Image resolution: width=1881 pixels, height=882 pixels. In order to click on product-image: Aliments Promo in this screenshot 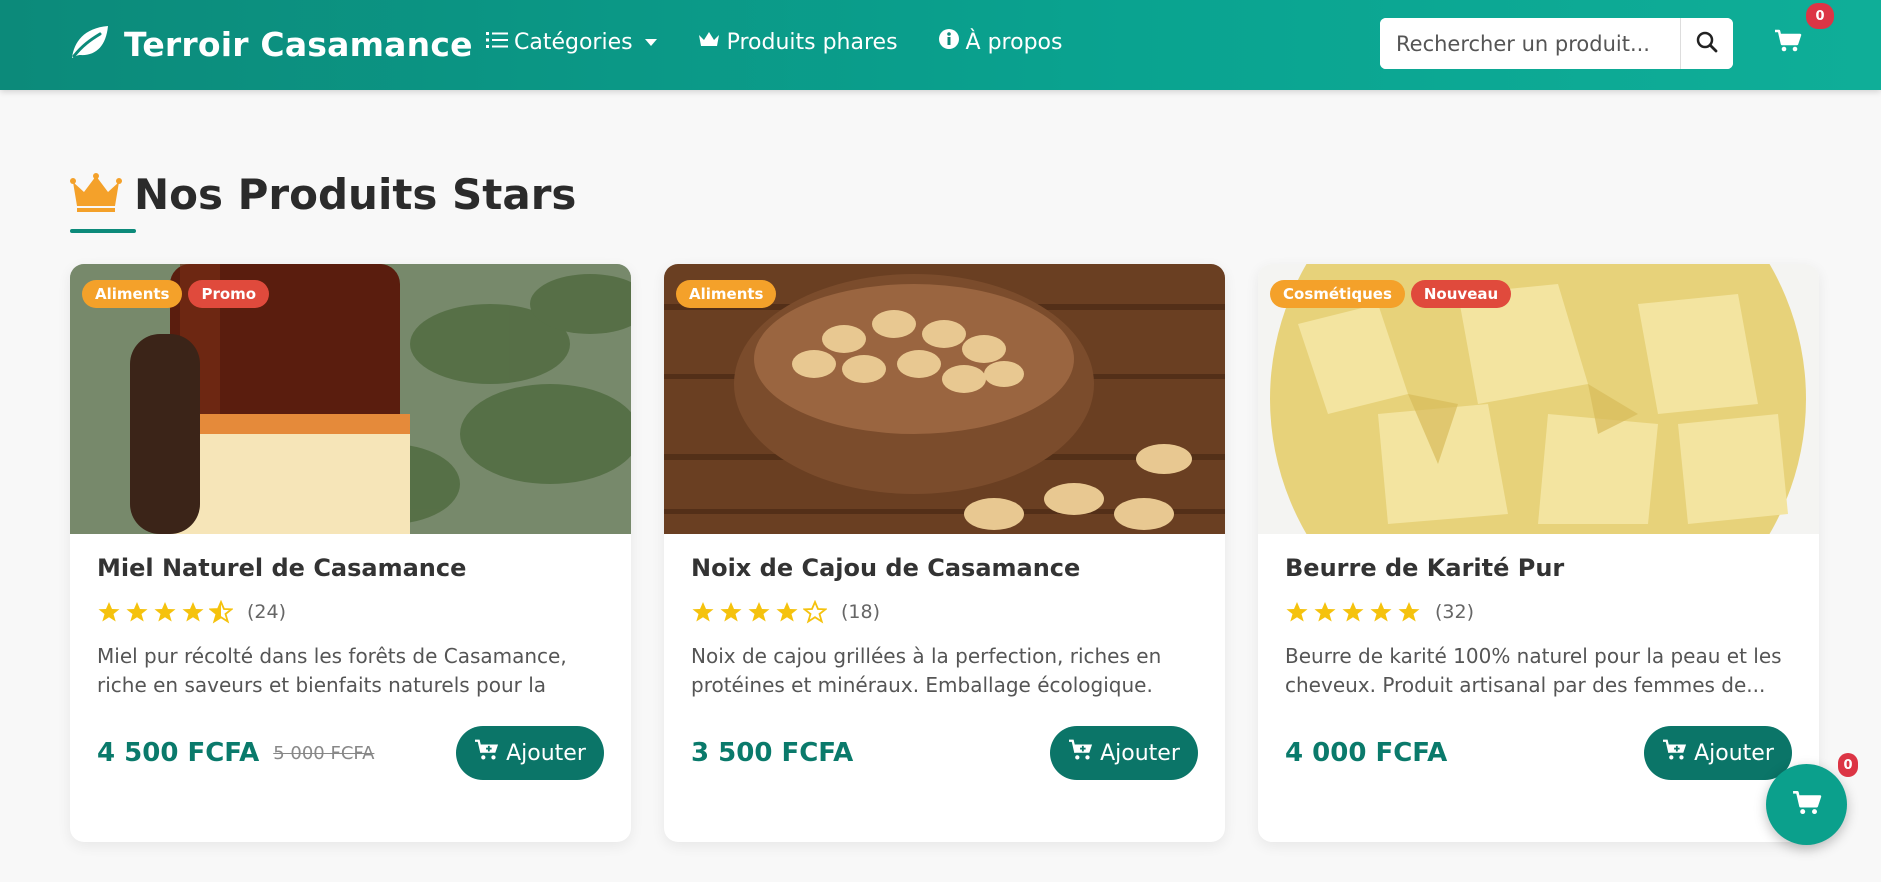, I will do `click(350, 399)`.